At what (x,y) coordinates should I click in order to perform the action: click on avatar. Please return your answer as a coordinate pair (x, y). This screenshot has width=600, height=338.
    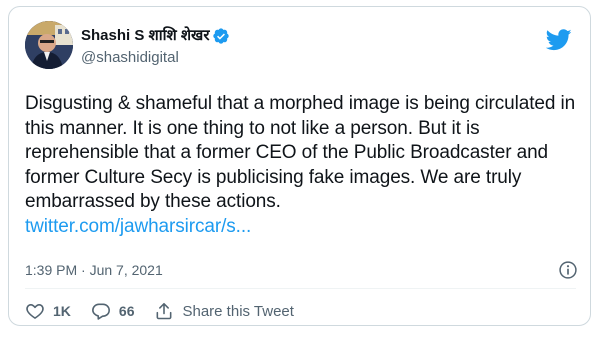
    Looking at the image, I should click on (49, 45).